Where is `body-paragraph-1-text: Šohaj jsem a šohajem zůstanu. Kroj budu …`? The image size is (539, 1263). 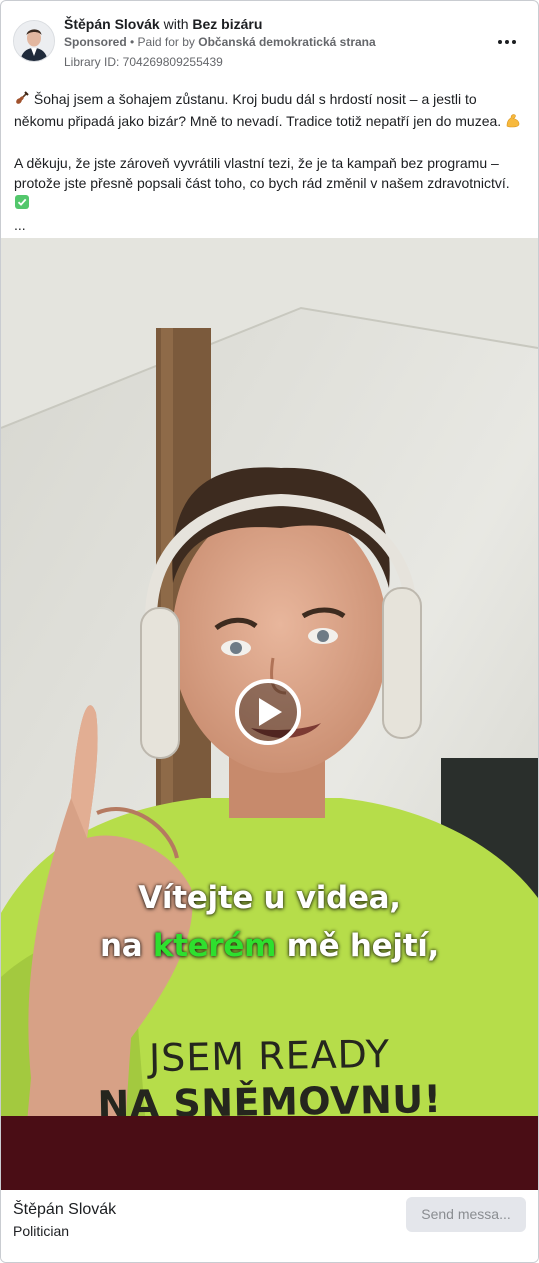 body-paragraph-1-text: Šohaj jsem a šohajem zůstanu. Kroj budu … is located at coordinates (258, 110).